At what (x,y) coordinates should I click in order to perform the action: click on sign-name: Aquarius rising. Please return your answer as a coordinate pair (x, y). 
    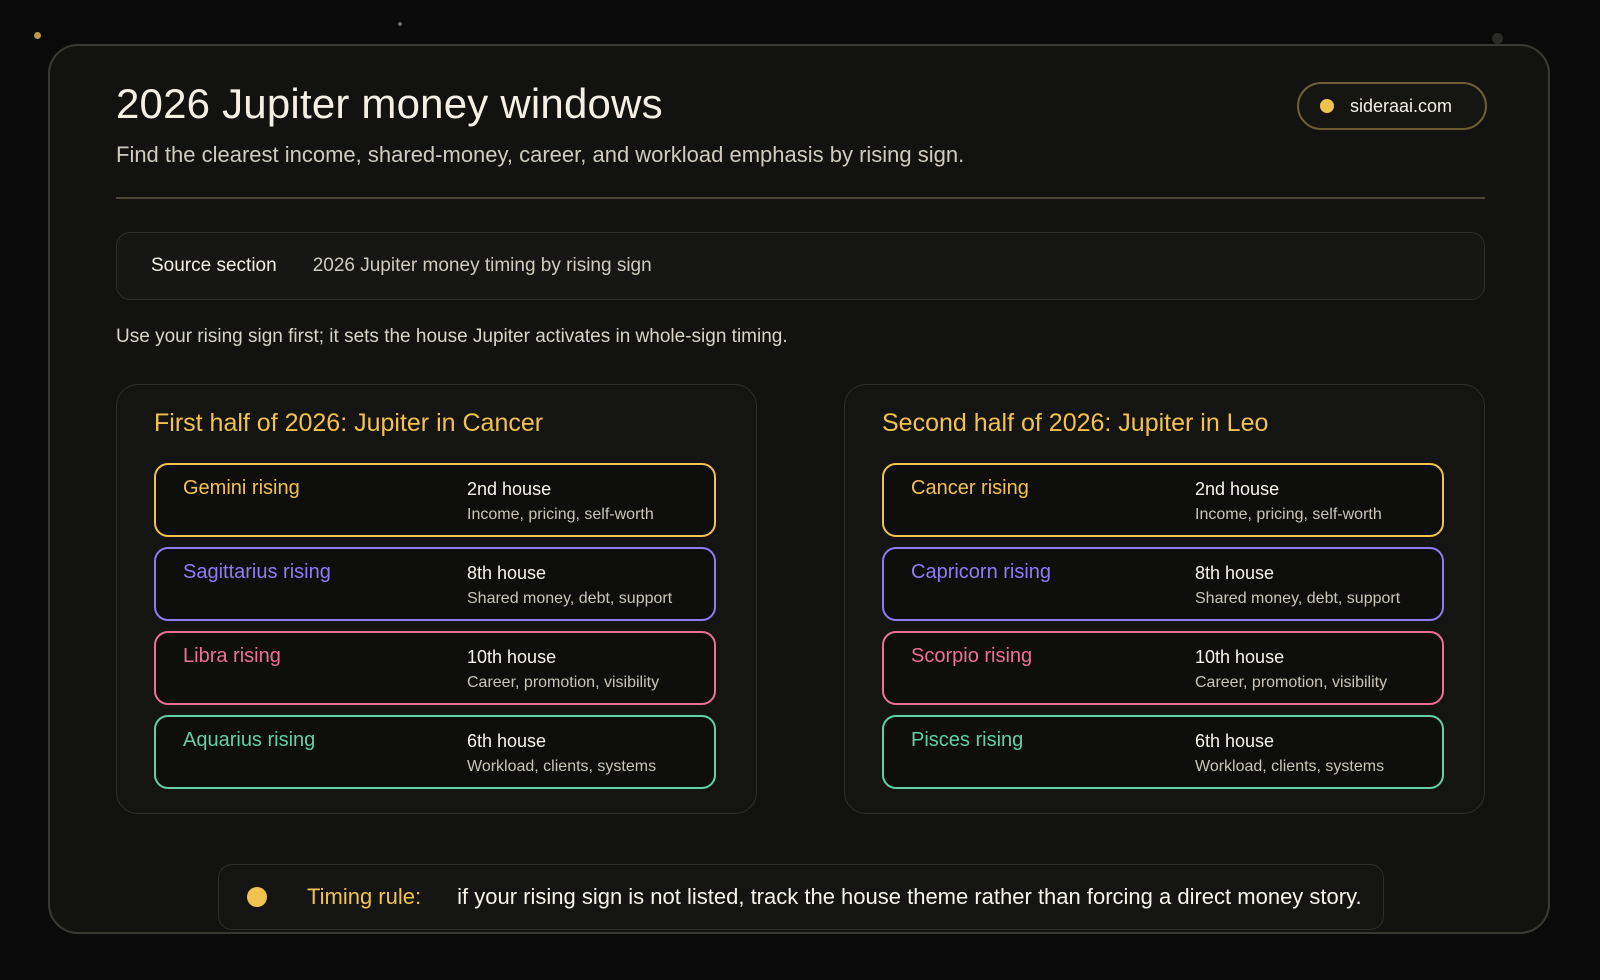
    Looking at the image, I should click on (249, 740).